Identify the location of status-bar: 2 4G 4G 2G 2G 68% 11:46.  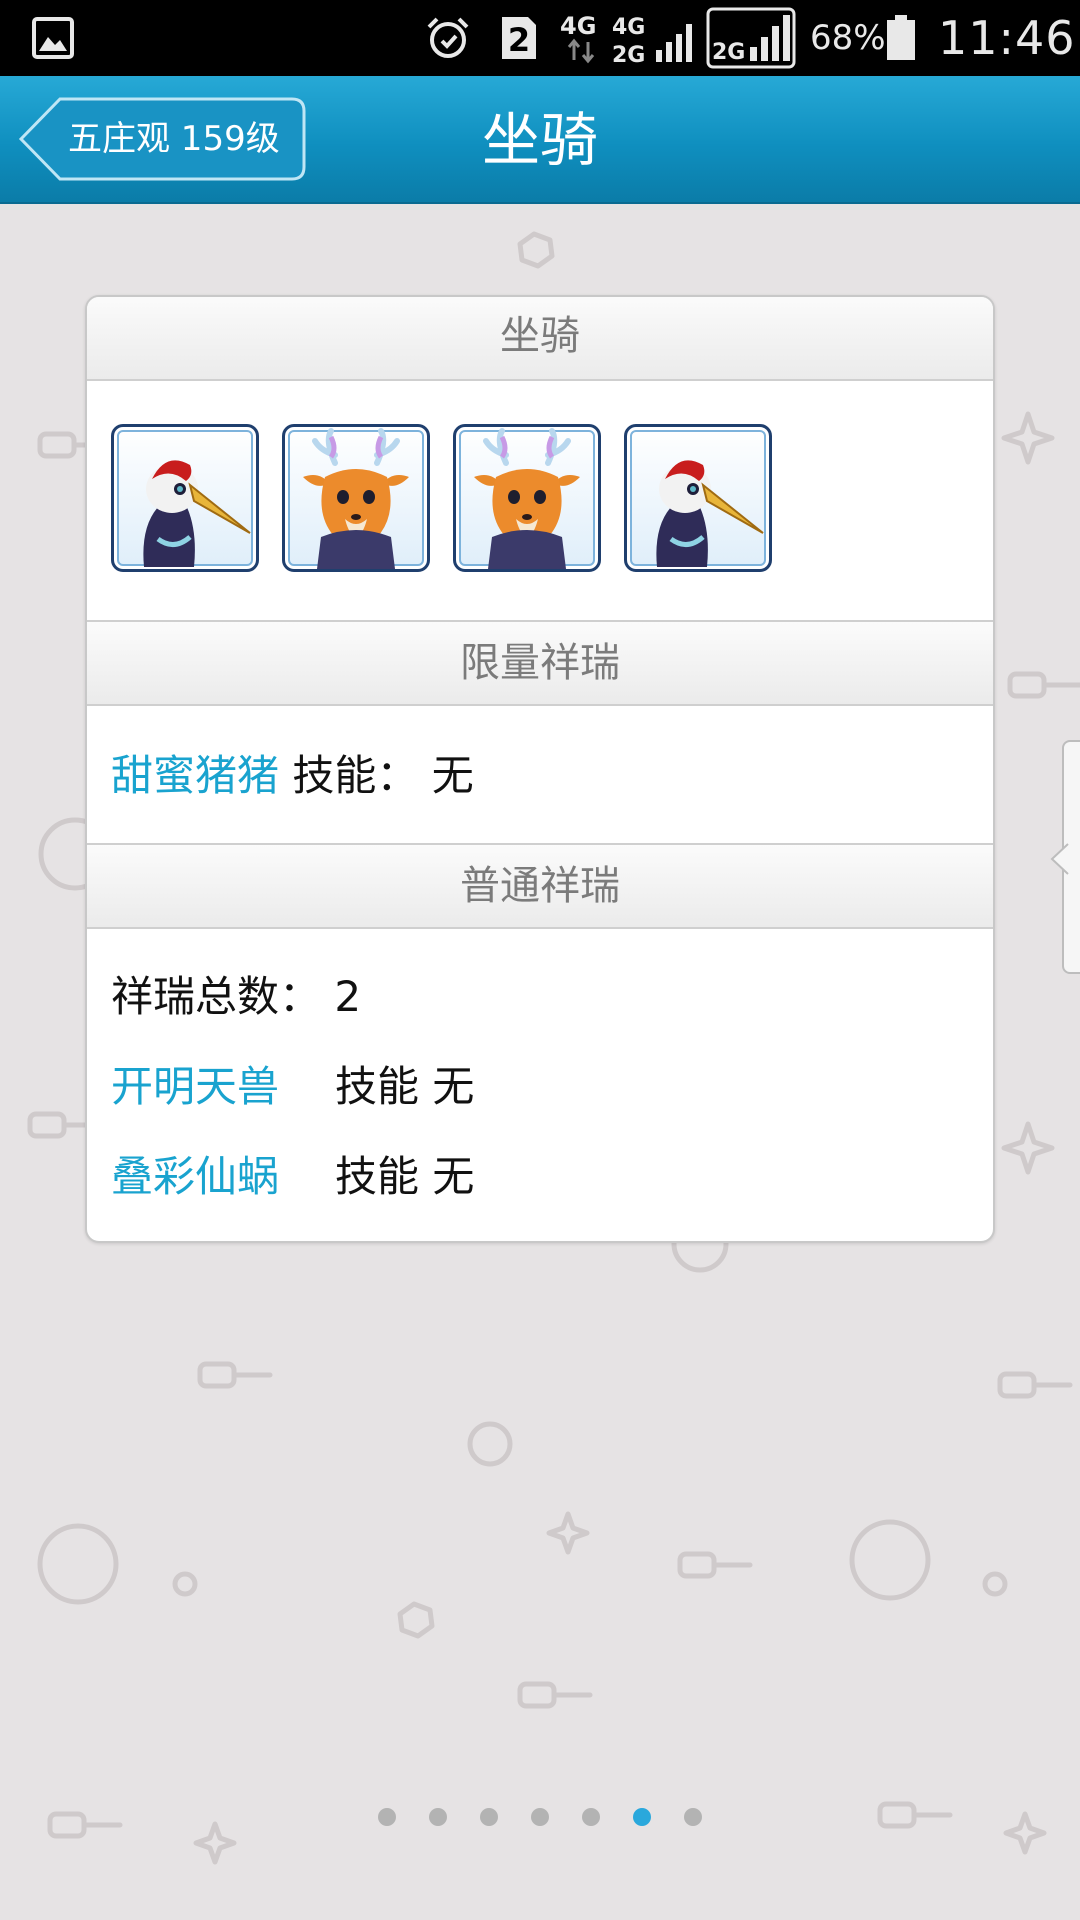
(540, 38).